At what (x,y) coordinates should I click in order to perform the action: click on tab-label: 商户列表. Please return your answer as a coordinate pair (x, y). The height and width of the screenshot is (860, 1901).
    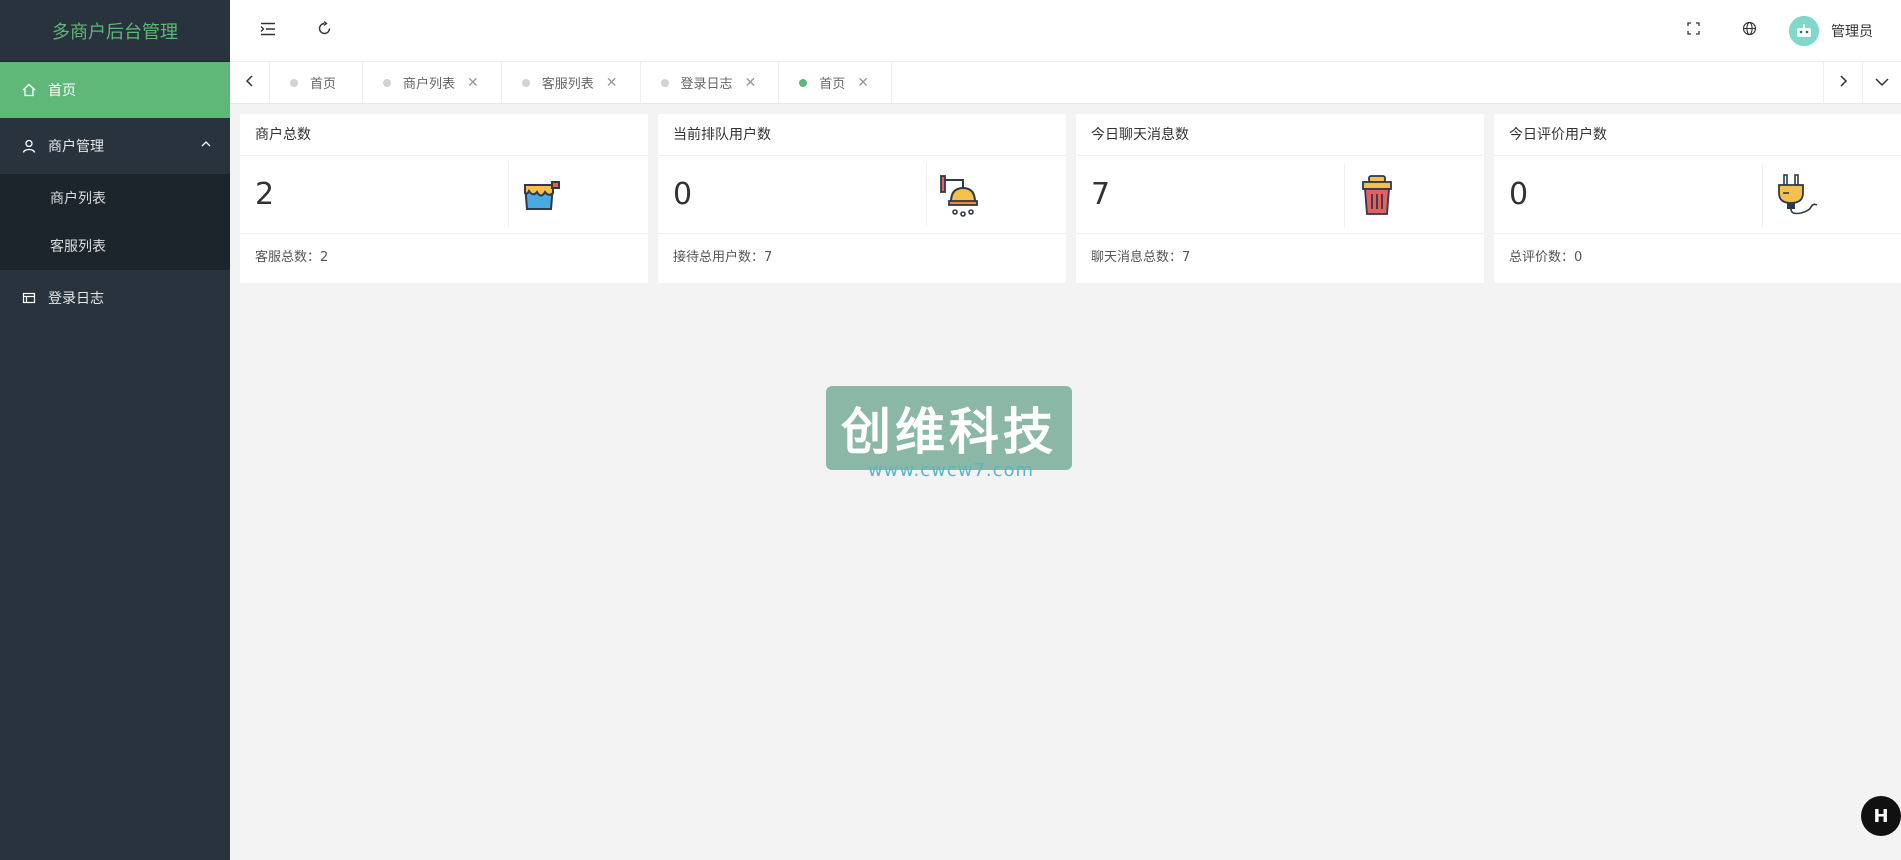
    Looking at the image, I should click on (429, 84).